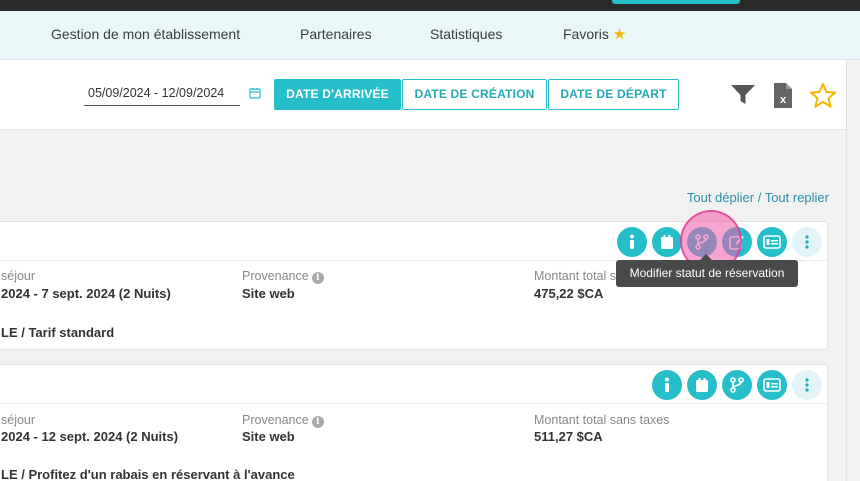 The image size is (860, 481). What do you see at coordinates (145, 35) in the screenshot?
I see `nav-item-gestion: Gestion de mon établissement` at bounding box center [145, 35].